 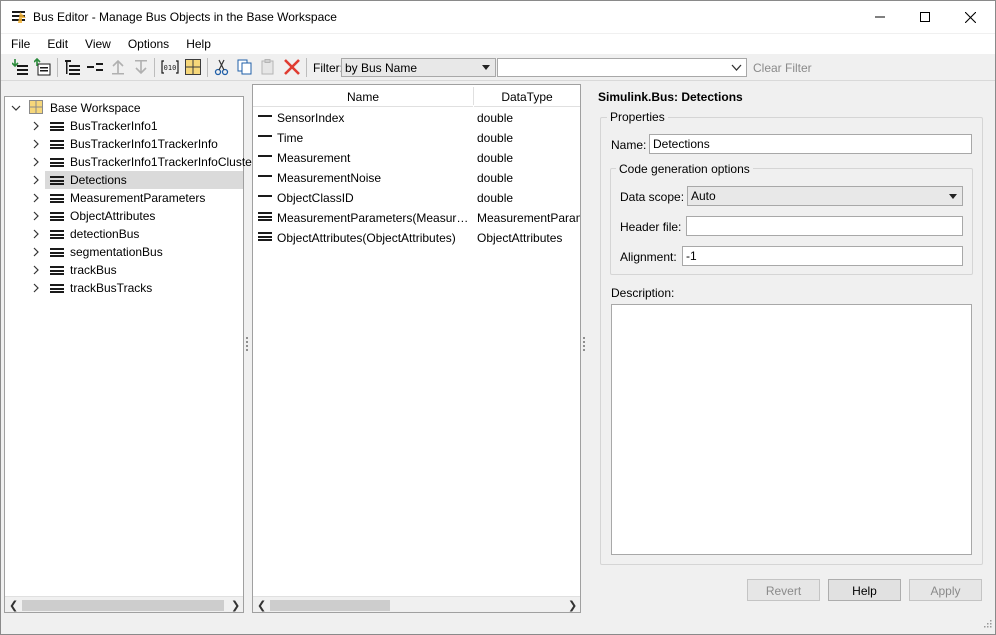 I want to click on tree-item: segmentationBus, so click(x=124, y=252).